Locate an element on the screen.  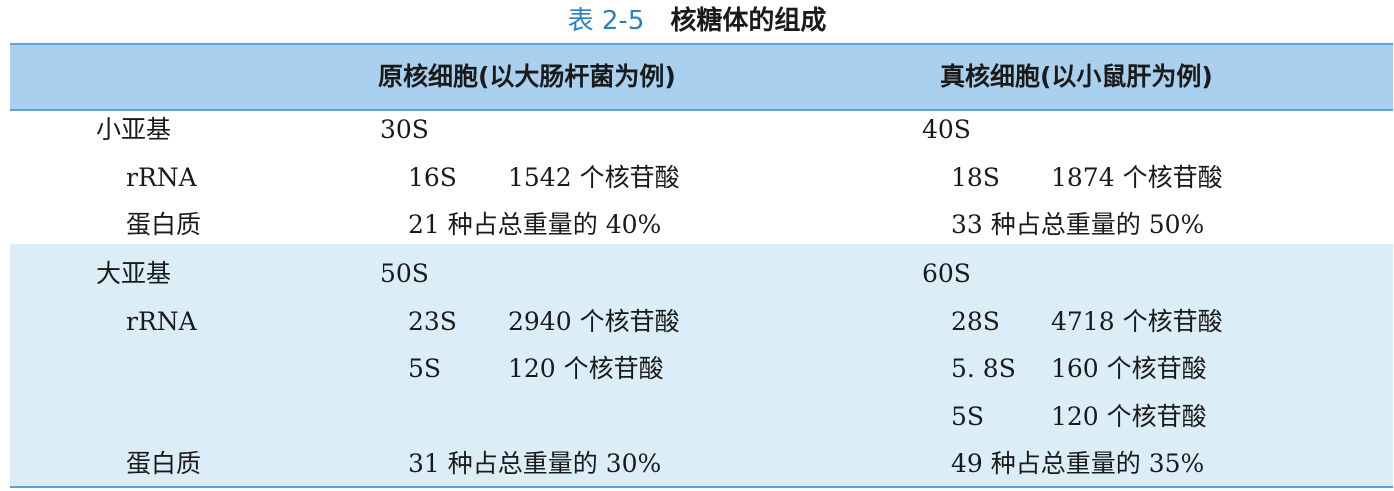
table-row: 蛋白质 31 种占总重量的 30% 49 种占总重量的 35% is located at coordinates (697, 464).